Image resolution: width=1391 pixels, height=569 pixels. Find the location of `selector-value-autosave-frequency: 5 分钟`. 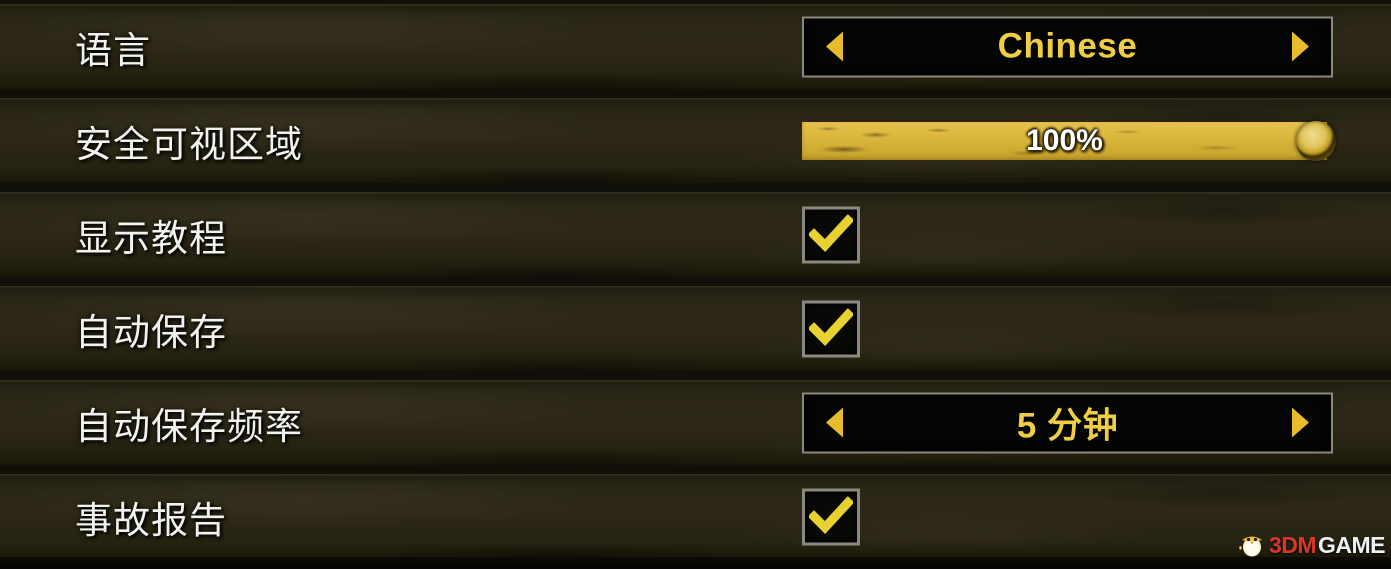

selector-value-autosave-frequency: 5 分钟 is located at coordinates (1067, 425).